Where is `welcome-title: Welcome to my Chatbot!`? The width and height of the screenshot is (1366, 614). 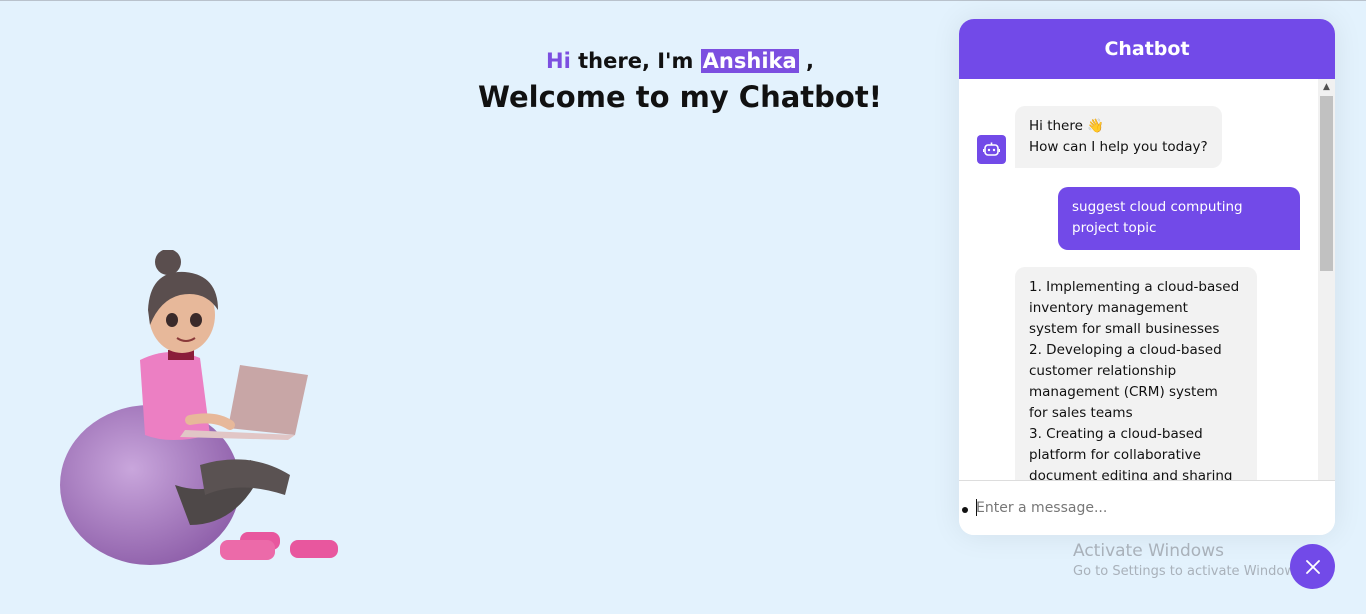
welcome-title: Welcome to my Chatbot! is located at coordinates (680, 97).